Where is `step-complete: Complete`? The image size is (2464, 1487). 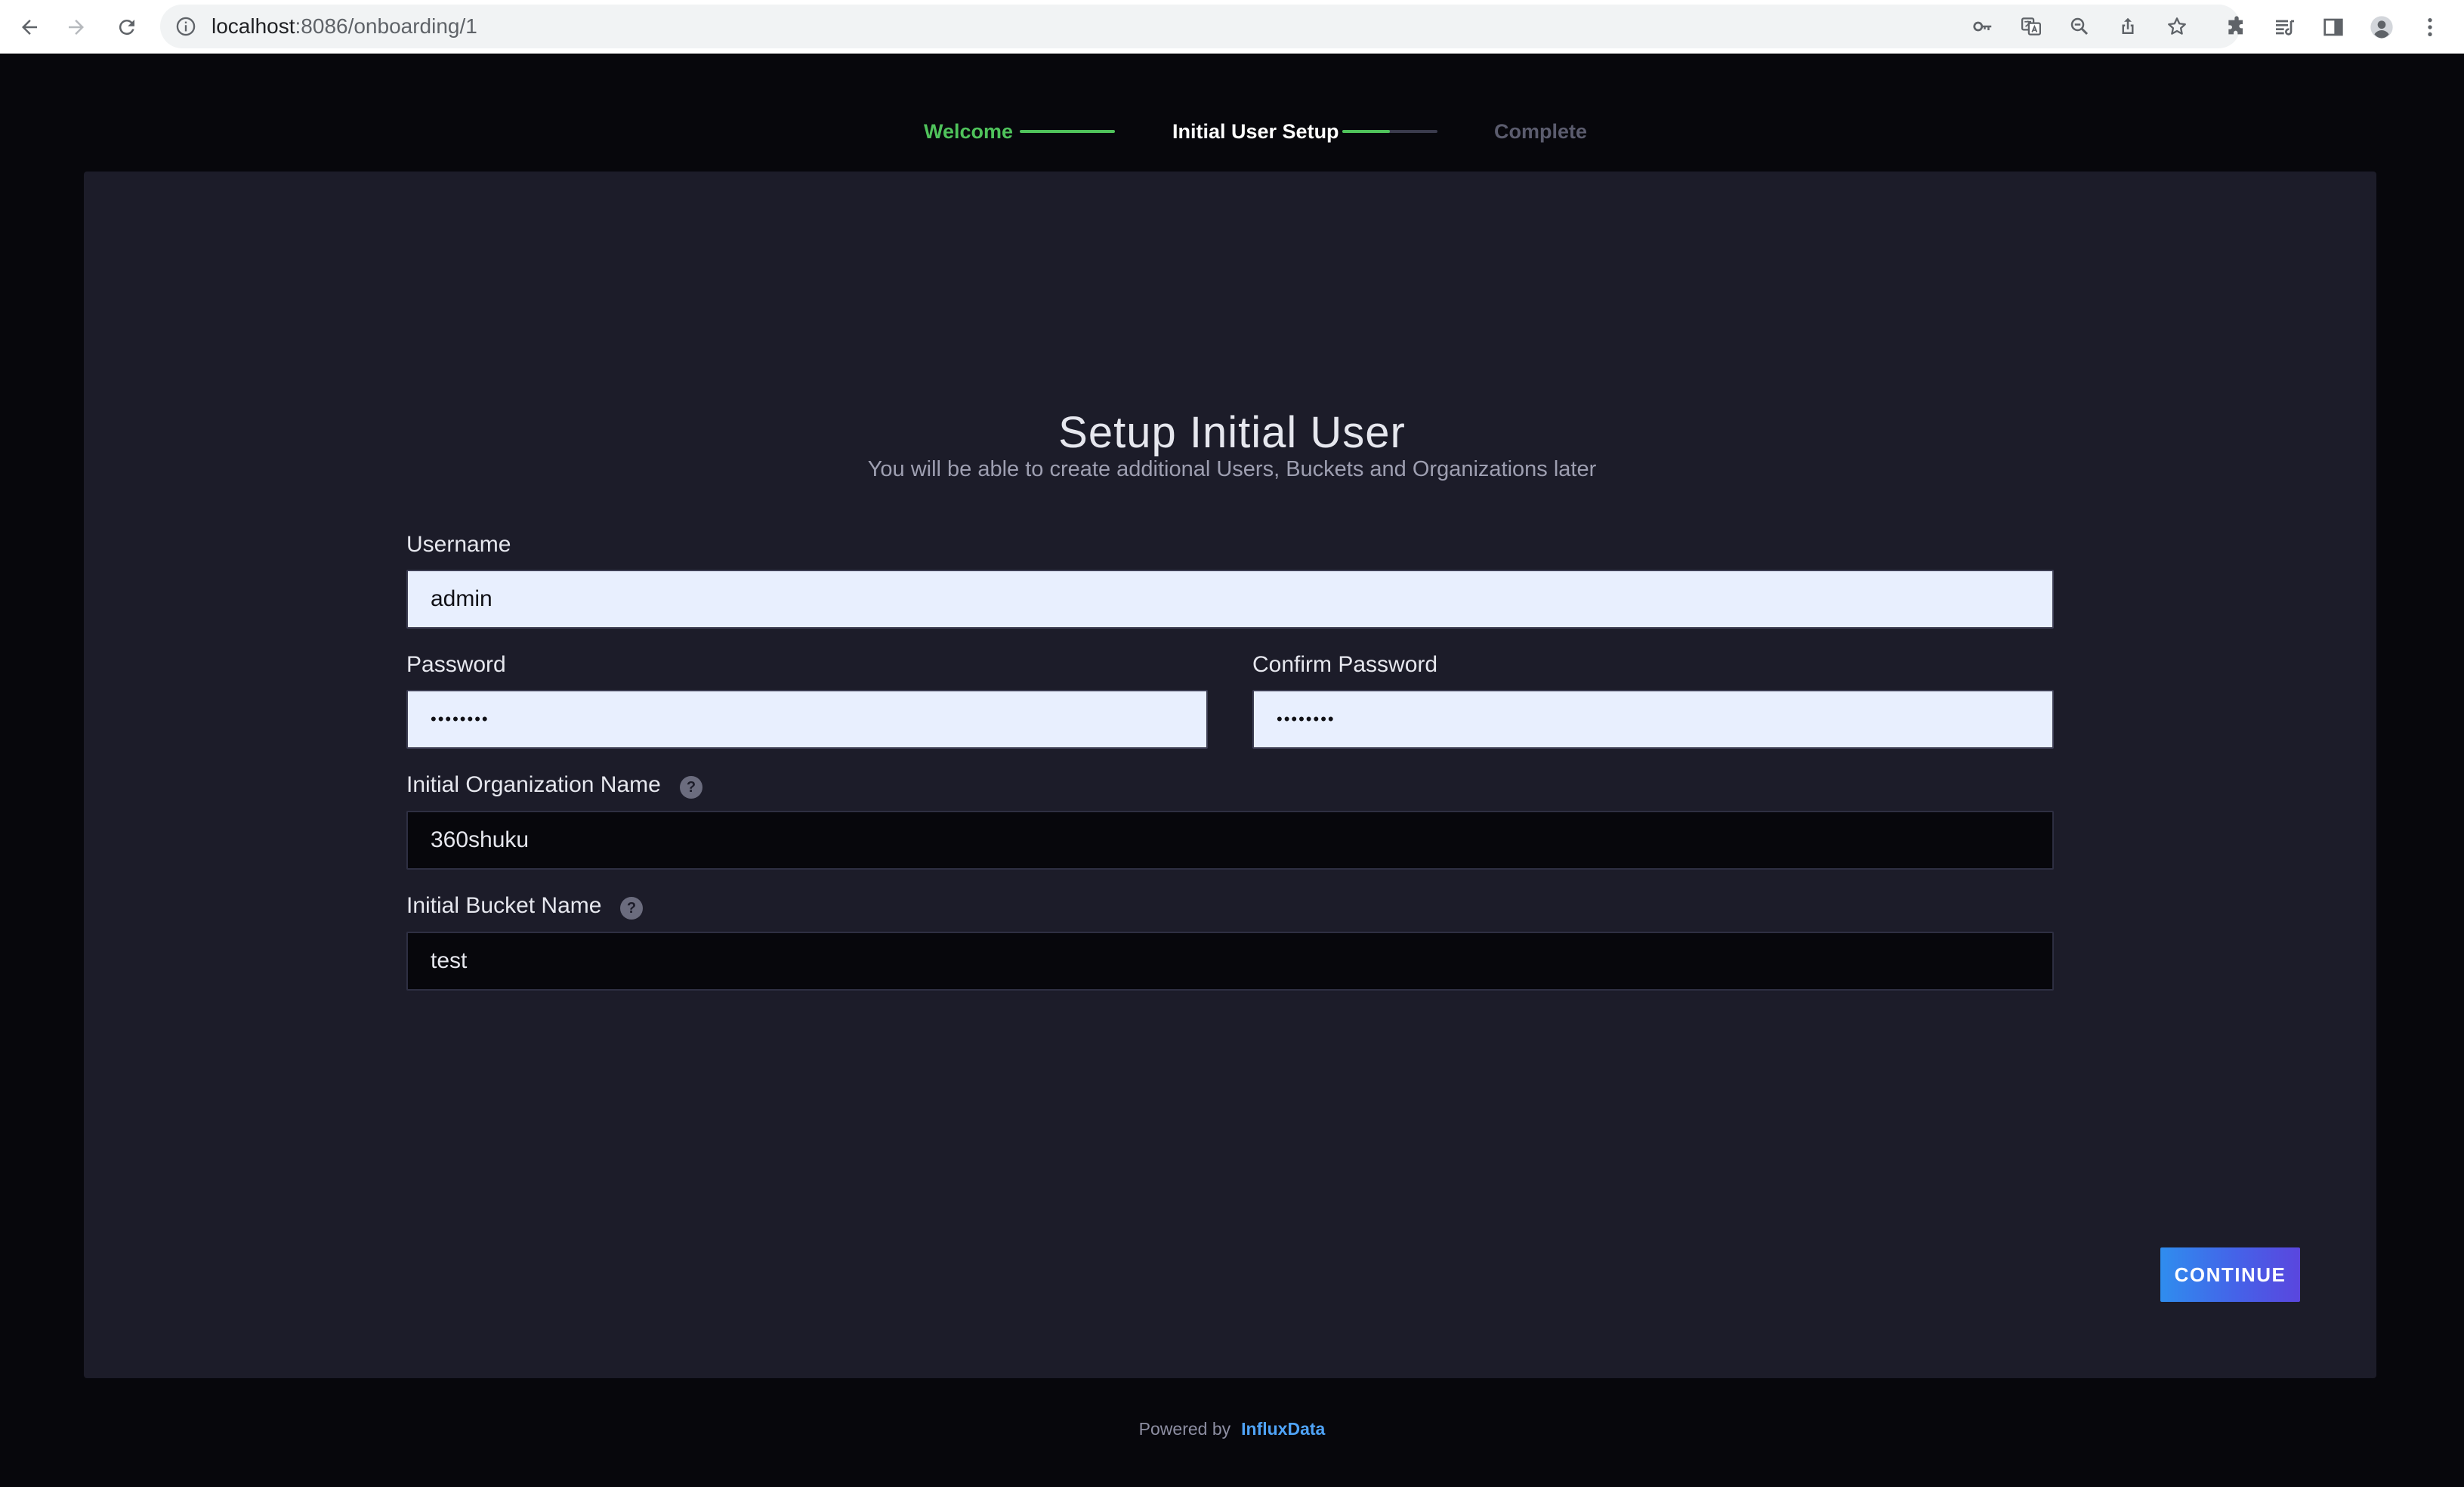 step-complete: Complete is located at coordinates (1541, 131).